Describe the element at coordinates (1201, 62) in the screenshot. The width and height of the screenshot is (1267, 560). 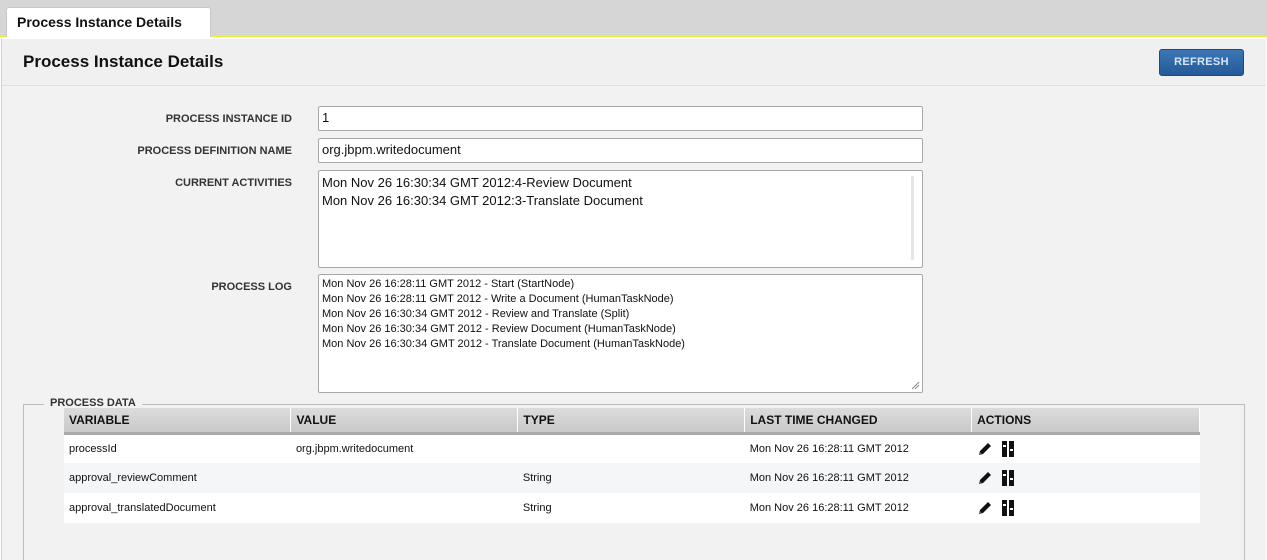
I see `refresh-button: REFRESH` at that location.